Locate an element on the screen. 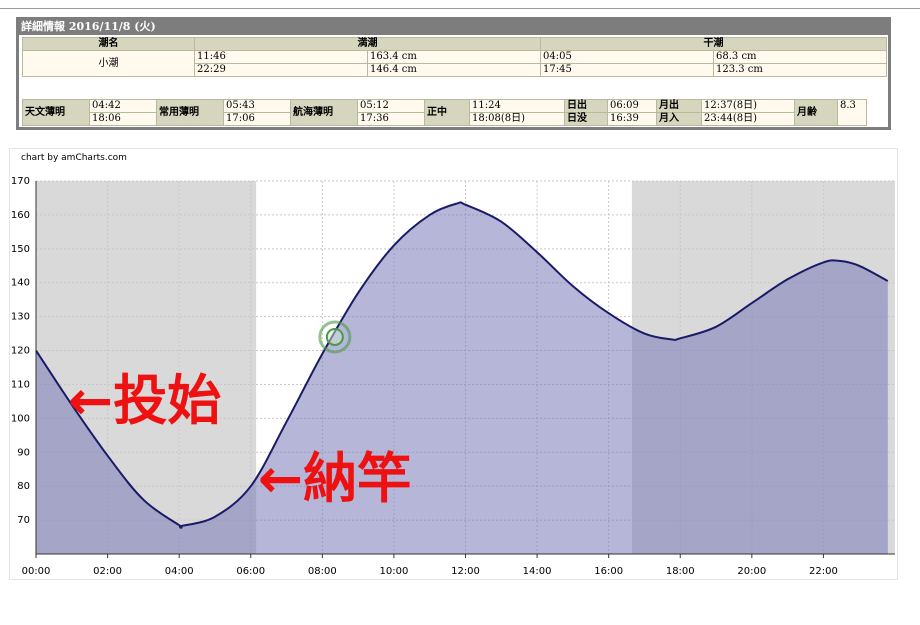 The height and width of the screenshot is (625, 920). y-tick-label: 140 is located at coordinates (20, 283).